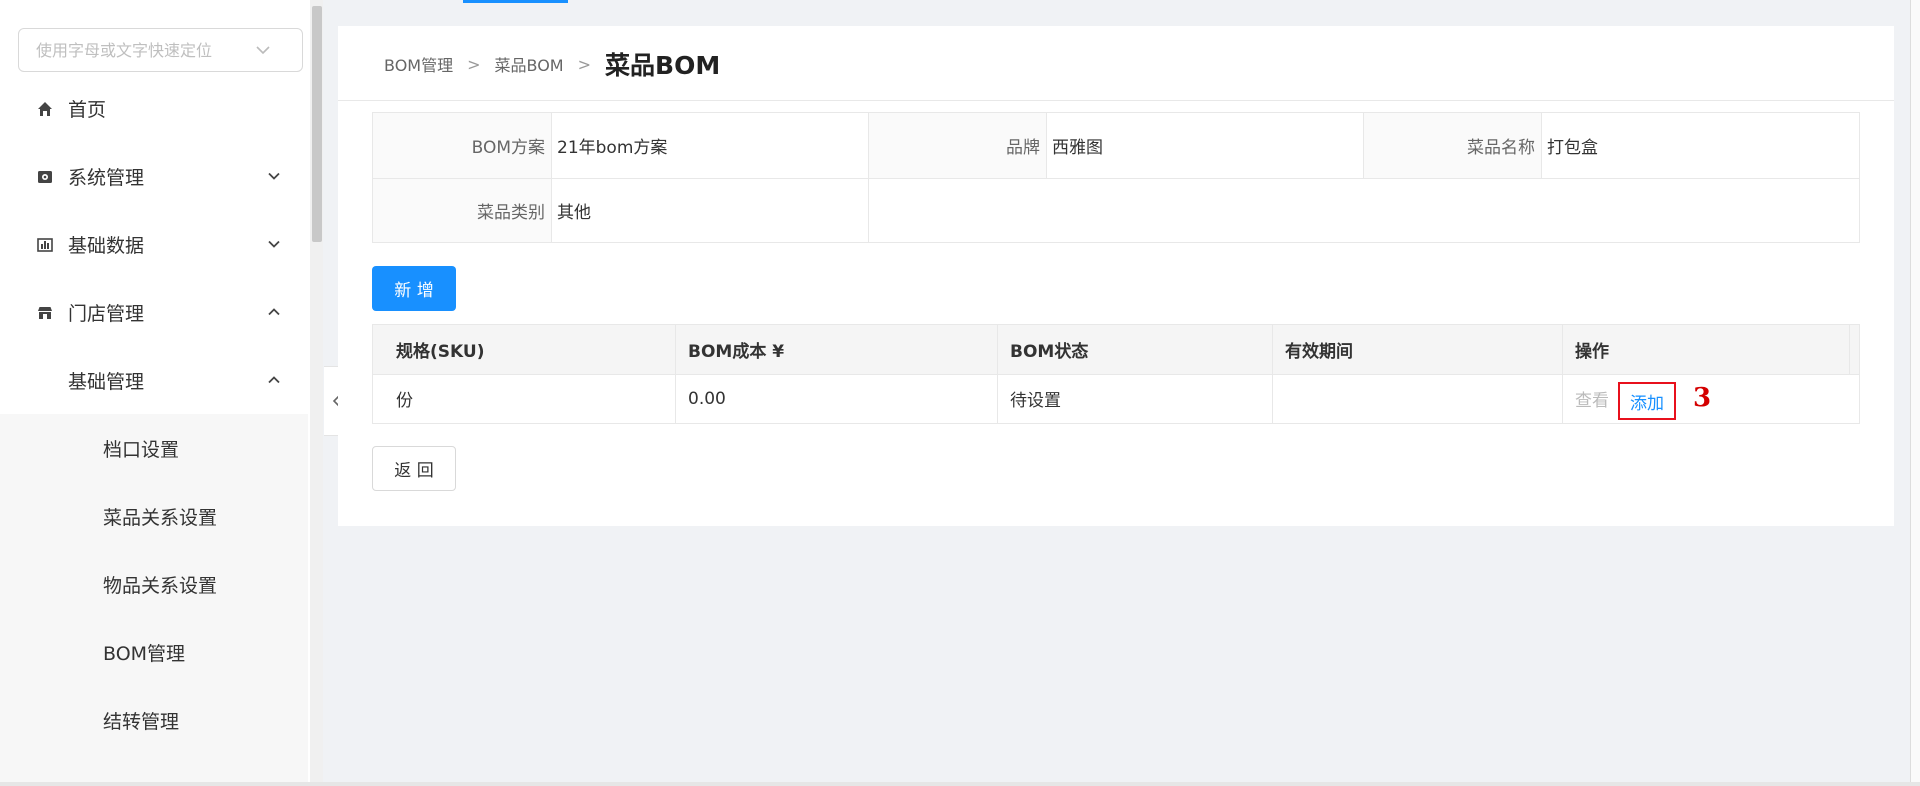  What do you see at coordinates (155, 244) in the screenshot?
I see `menu-item-basic-data: 基础数据` at bounding box center [155, 244].